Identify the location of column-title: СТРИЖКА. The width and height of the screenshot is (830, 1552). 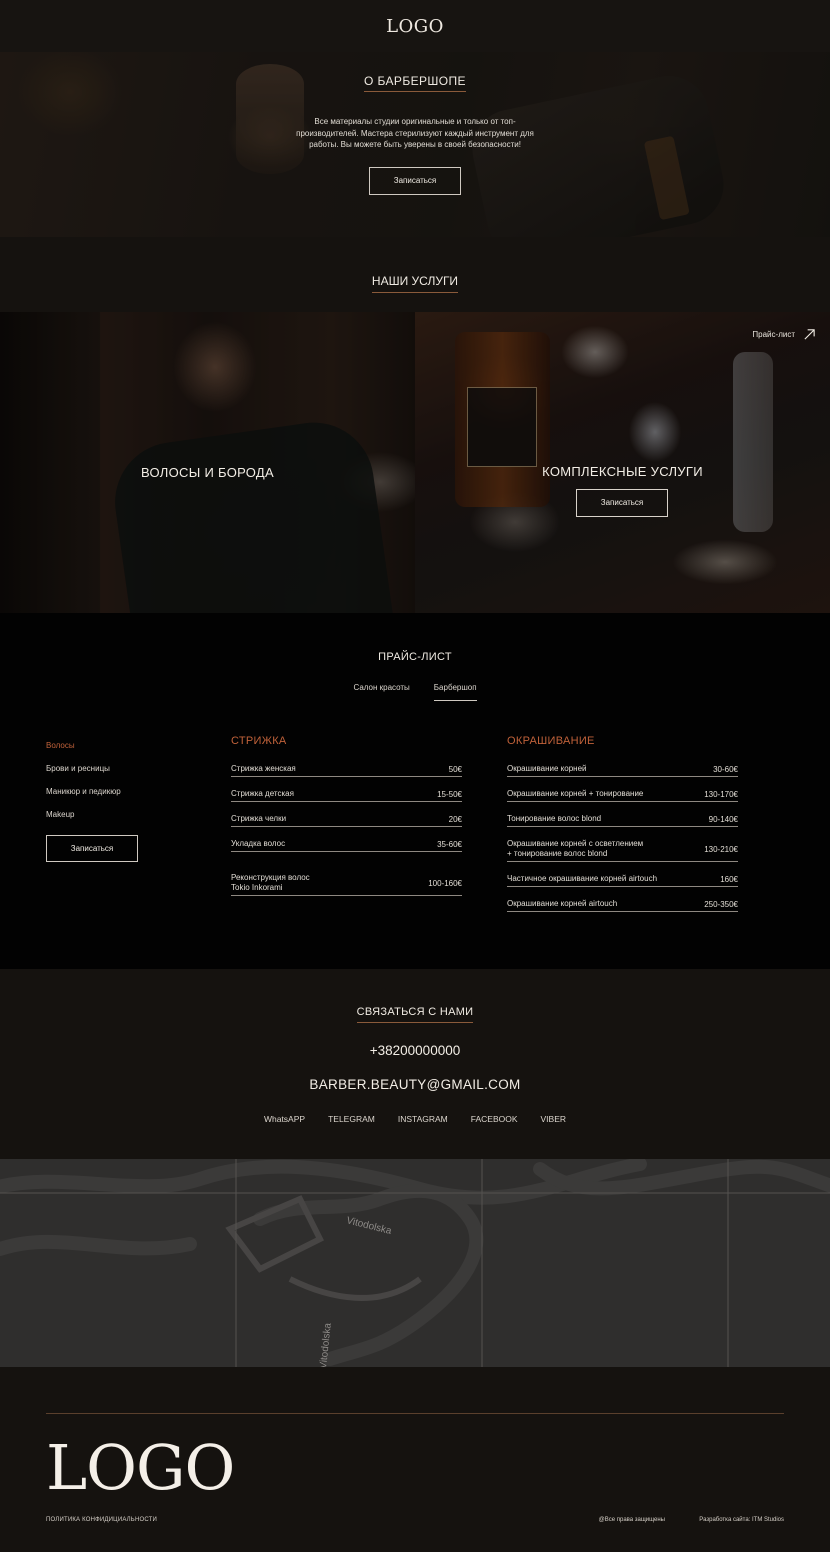
(259, 741).